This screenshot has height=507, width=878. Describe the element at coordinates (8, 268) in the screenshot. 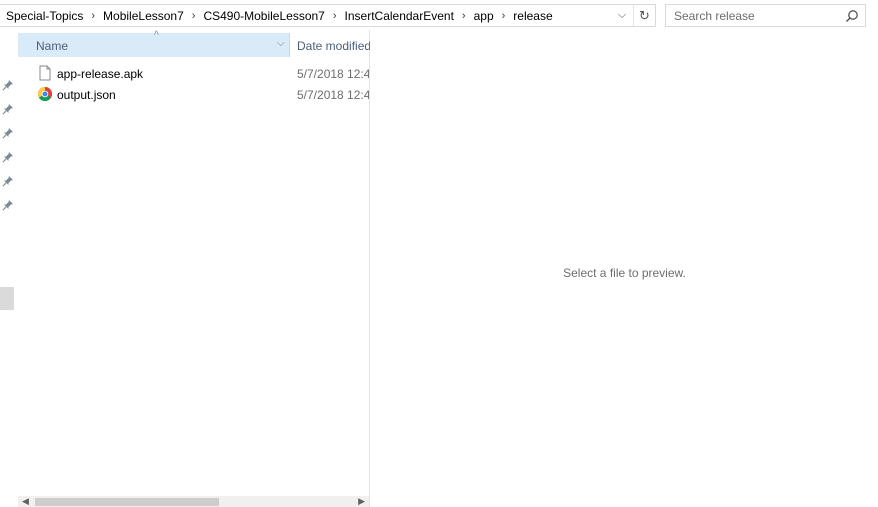

I see `navigation-pane` at that location.